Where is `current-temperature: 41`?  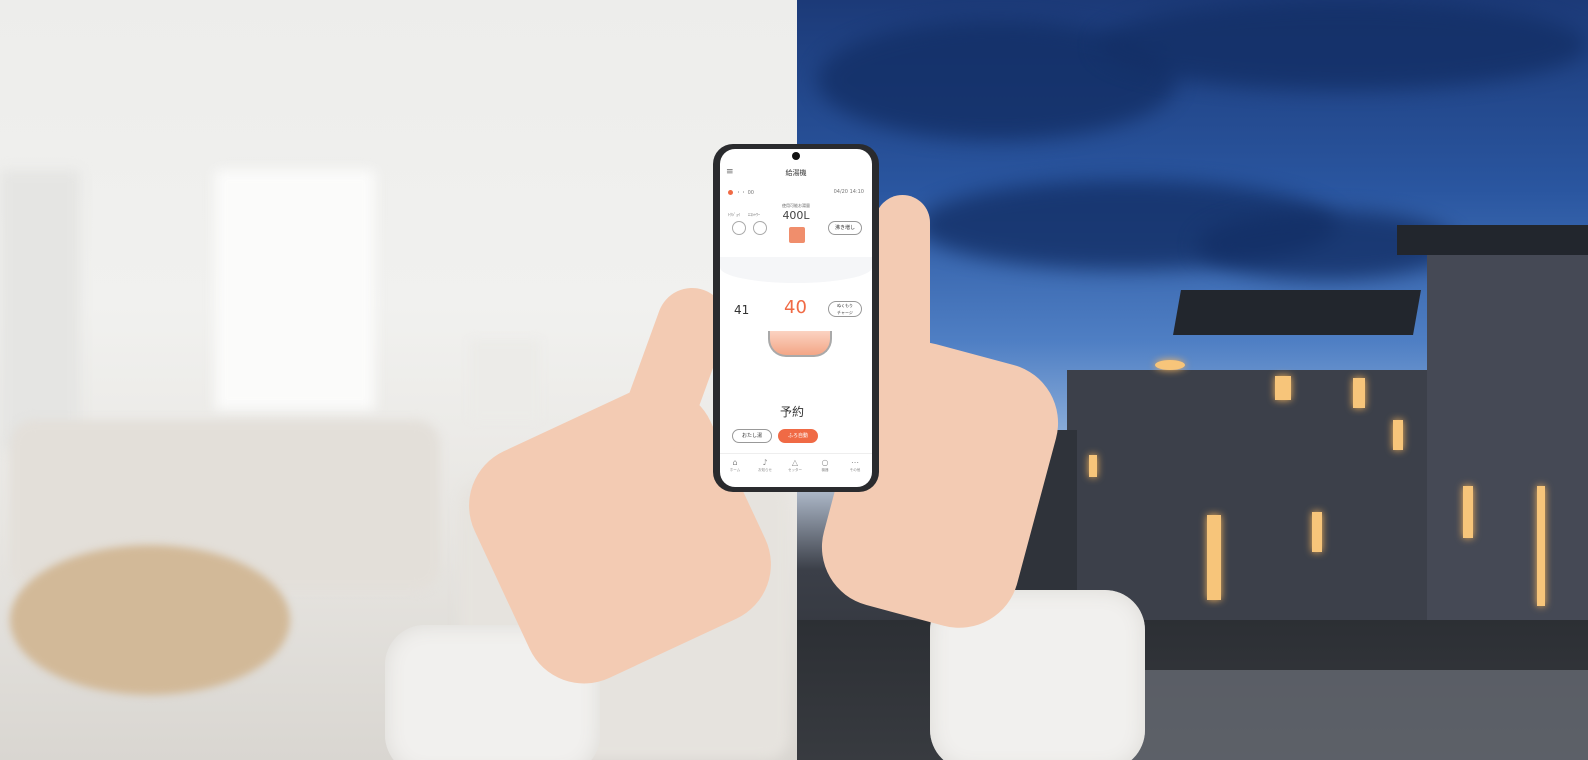
current-temperature: 41 is located at coordinates (742, 310).